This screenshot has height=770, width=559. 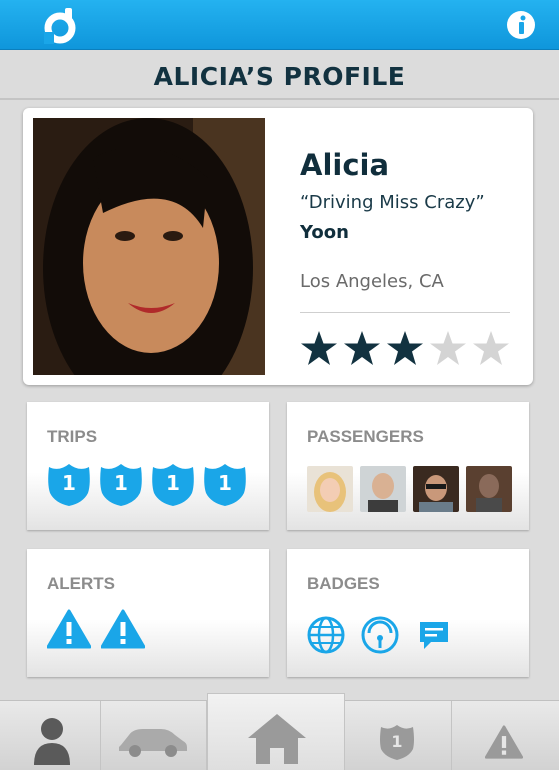 I want to click on profile-last-name: Yoon, so click(x=324, y=232).